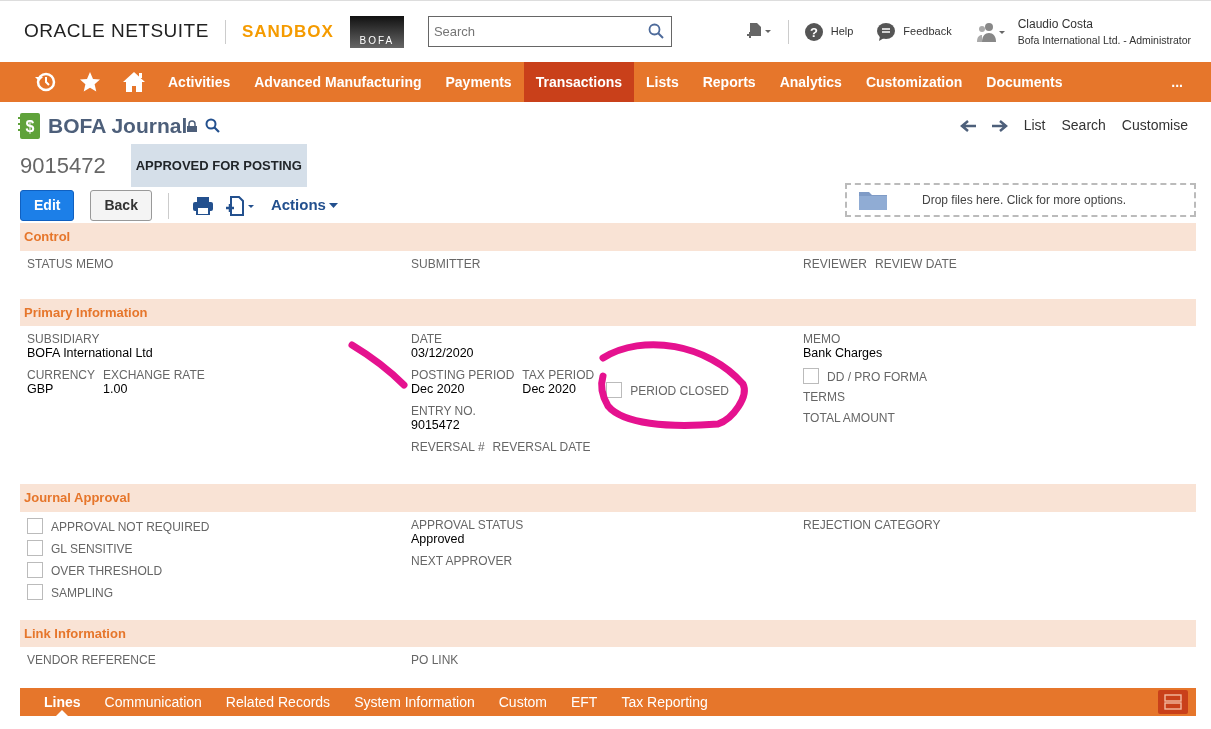 The image size is (1211, 729). What do you see at coordinates (608, 498) in the screenshot?
I see `section-header: Journal Approval` at bounding box center [608, 498].